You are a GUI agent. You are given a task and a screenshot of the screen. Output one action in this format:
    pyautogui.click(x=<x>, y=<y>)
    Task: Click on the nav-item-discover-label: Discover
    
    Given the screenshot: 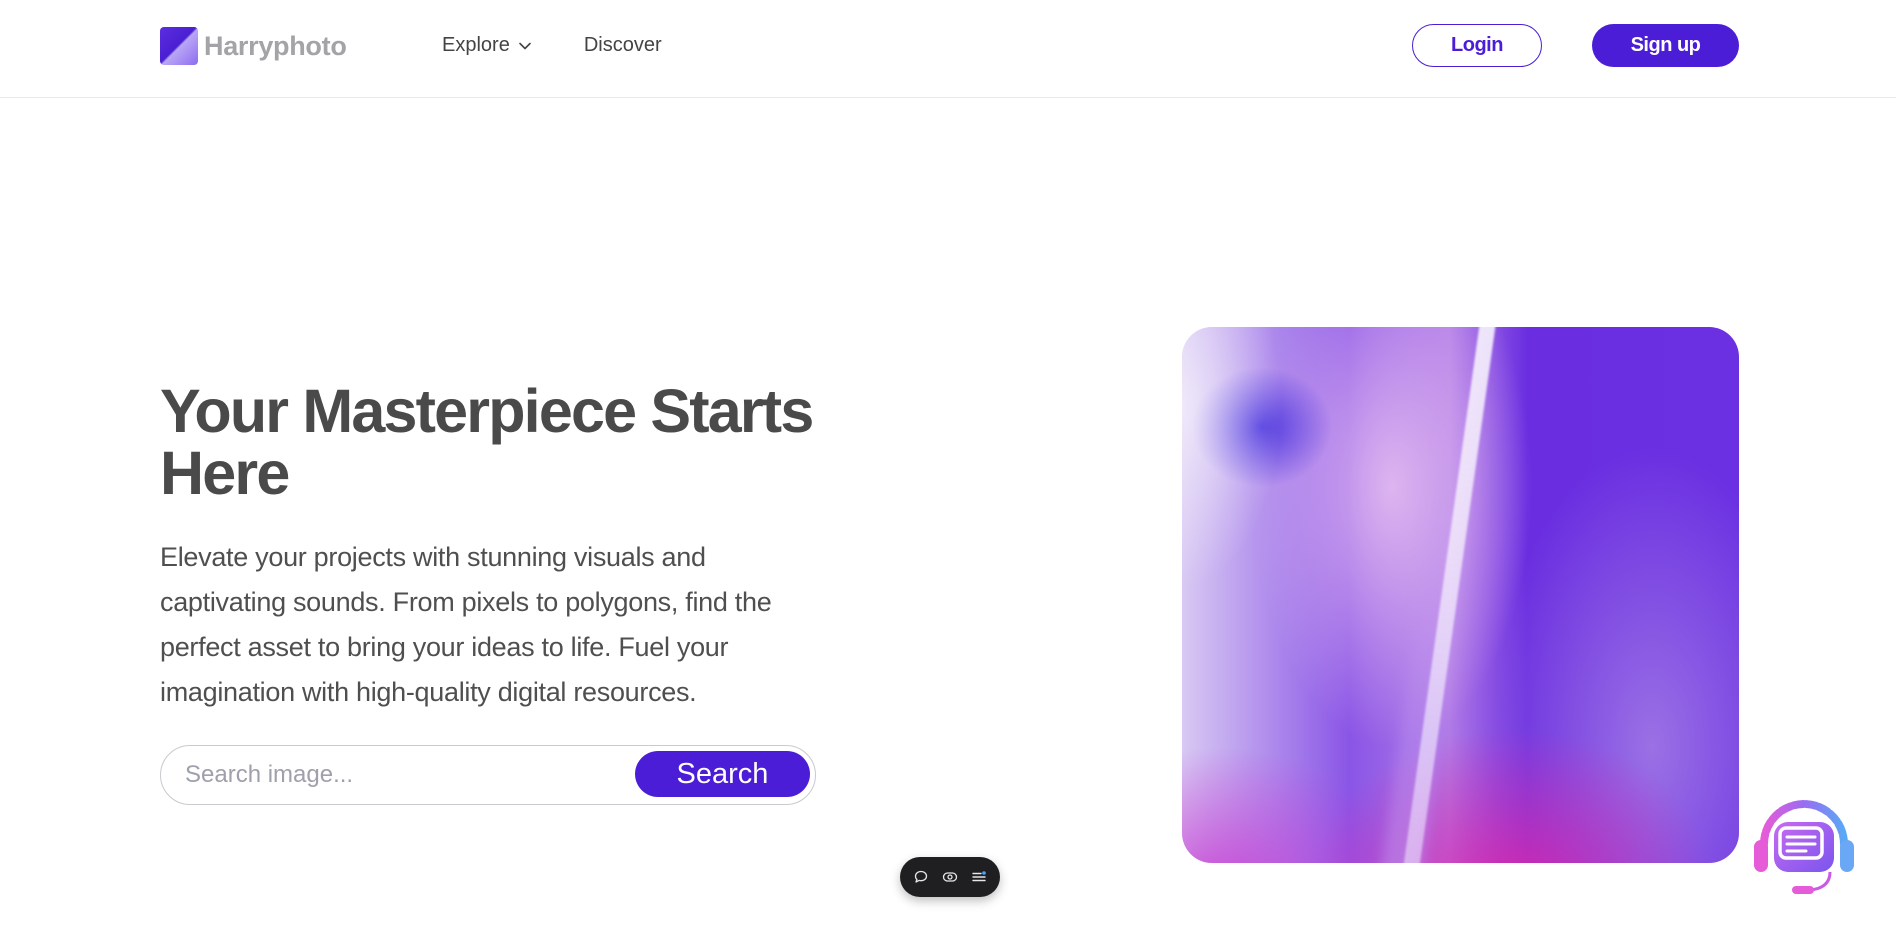 What is the action you would take?
    pyautogui.click(x=622, y=45)
    